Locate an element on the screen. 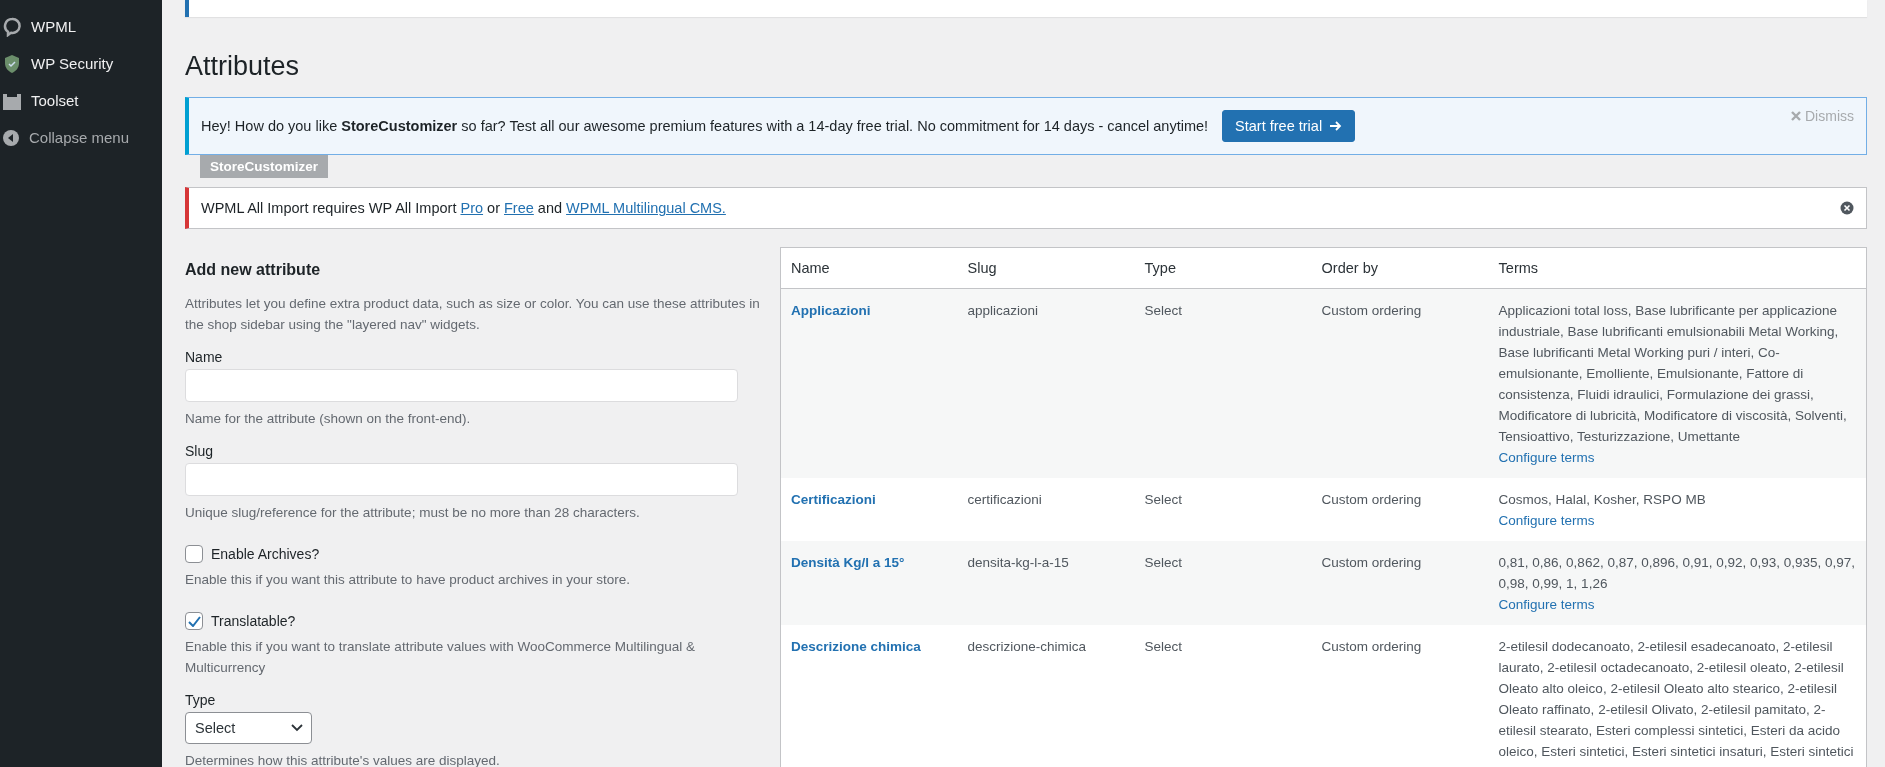 The height and width of the screenshot is (767, 1885). field-label: Type is located at coordinates (201, 700).